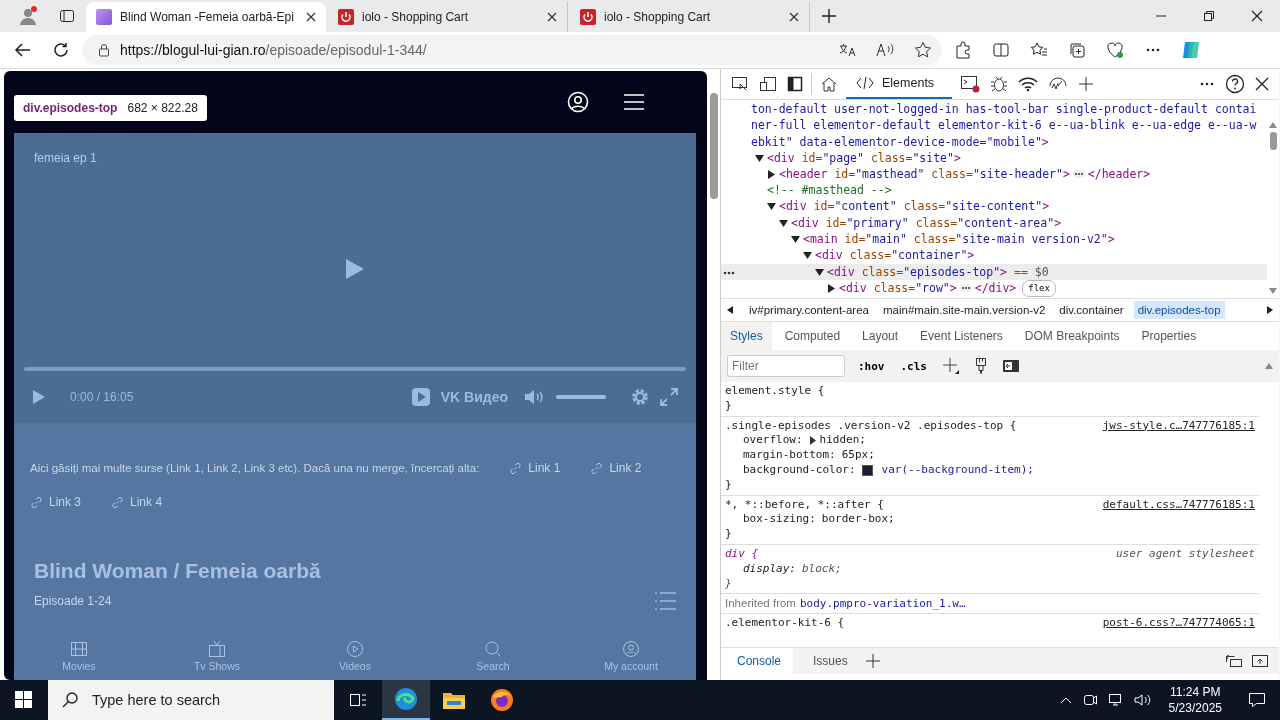 The width and height of the screenshot is (1280, 720). Describe the element at coordinates (1178, 505) in the screenshot. I see `stylesheet-link: default.css…747776185:1` at that location.